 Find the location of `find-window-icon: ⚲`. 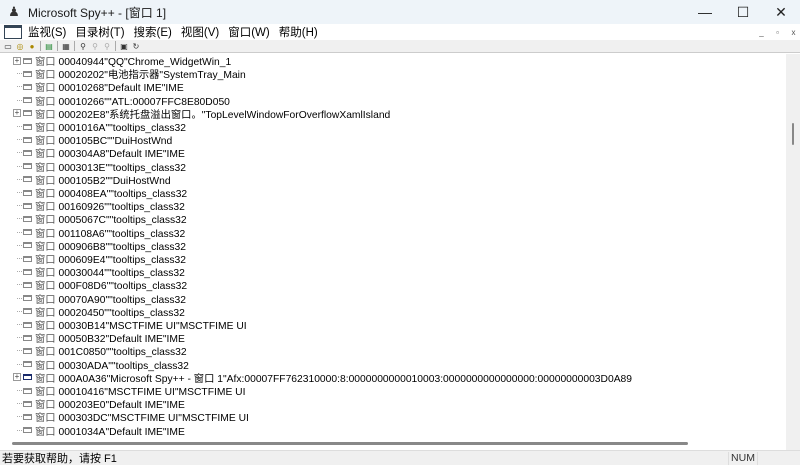

find-window-icon: ⚲ is located at coordinates (83, 46).